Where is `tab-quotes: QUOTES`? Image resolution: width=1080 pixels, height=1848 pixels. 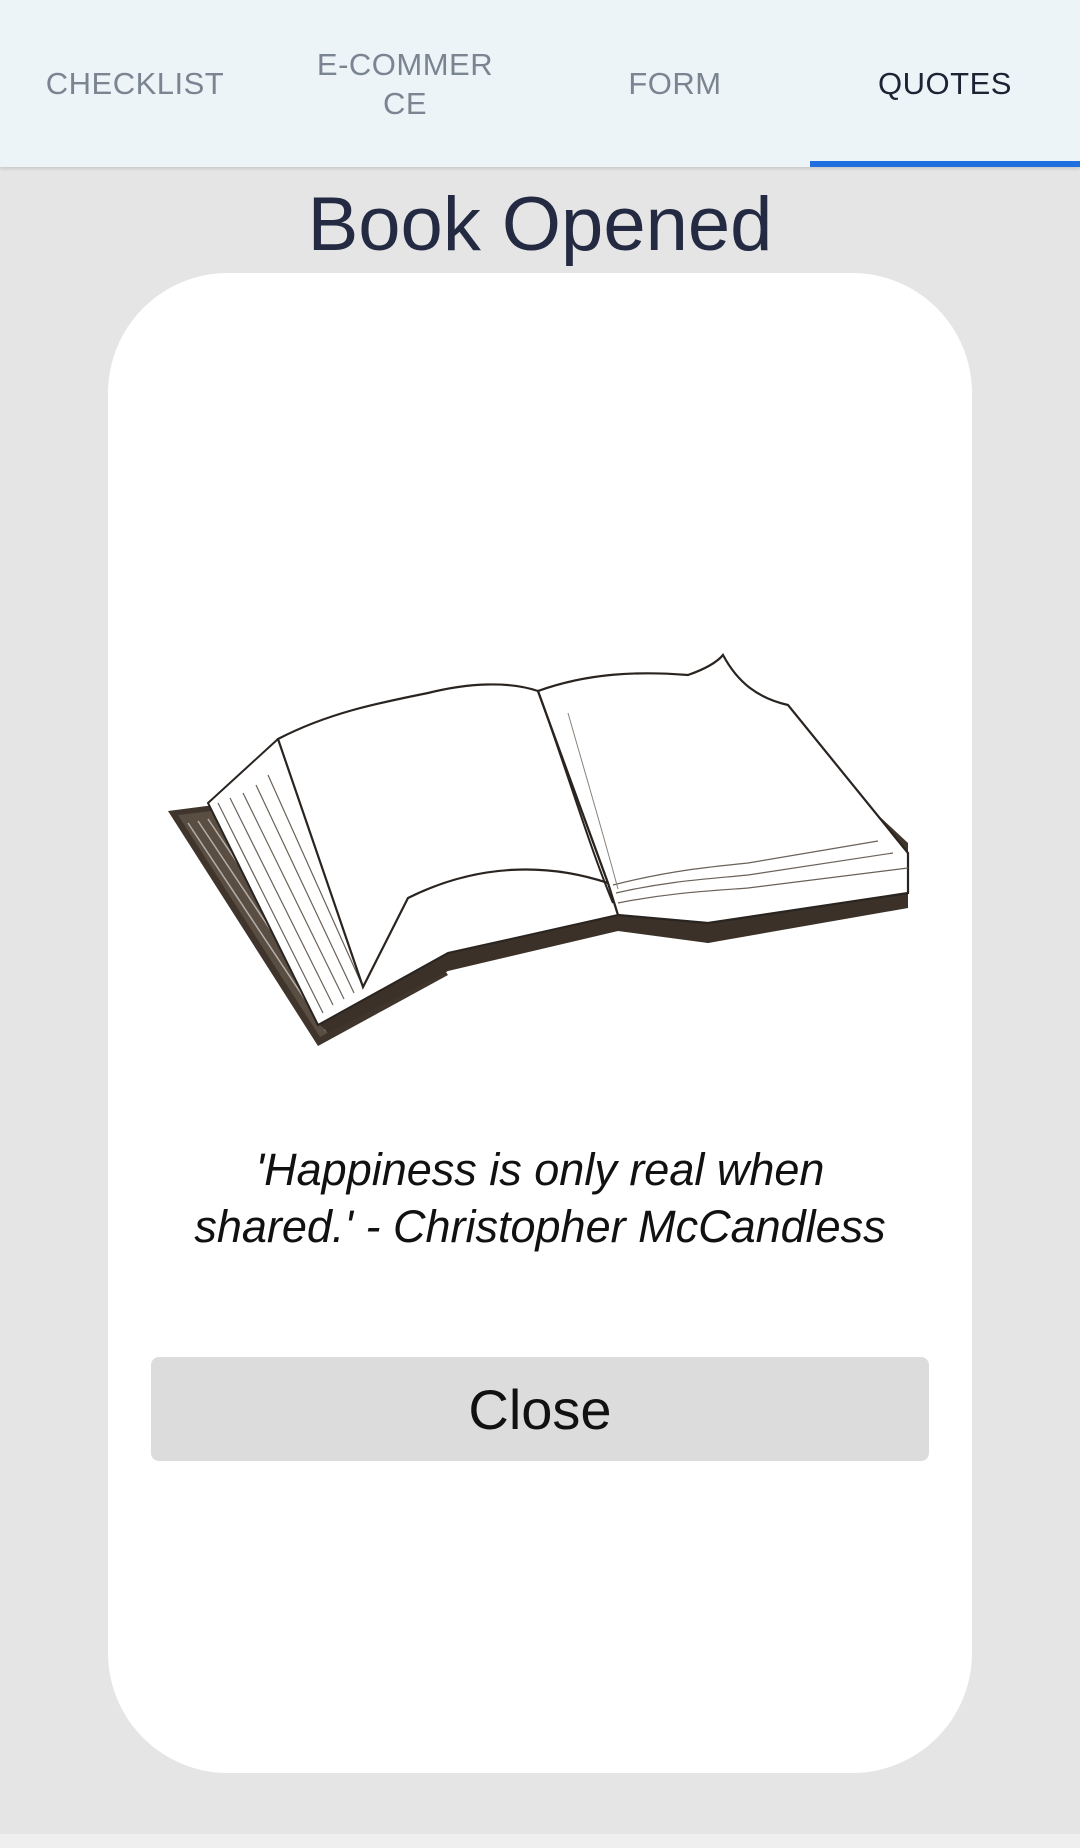
tab-quotes: QUOTES is located at coordinates (945, 83).